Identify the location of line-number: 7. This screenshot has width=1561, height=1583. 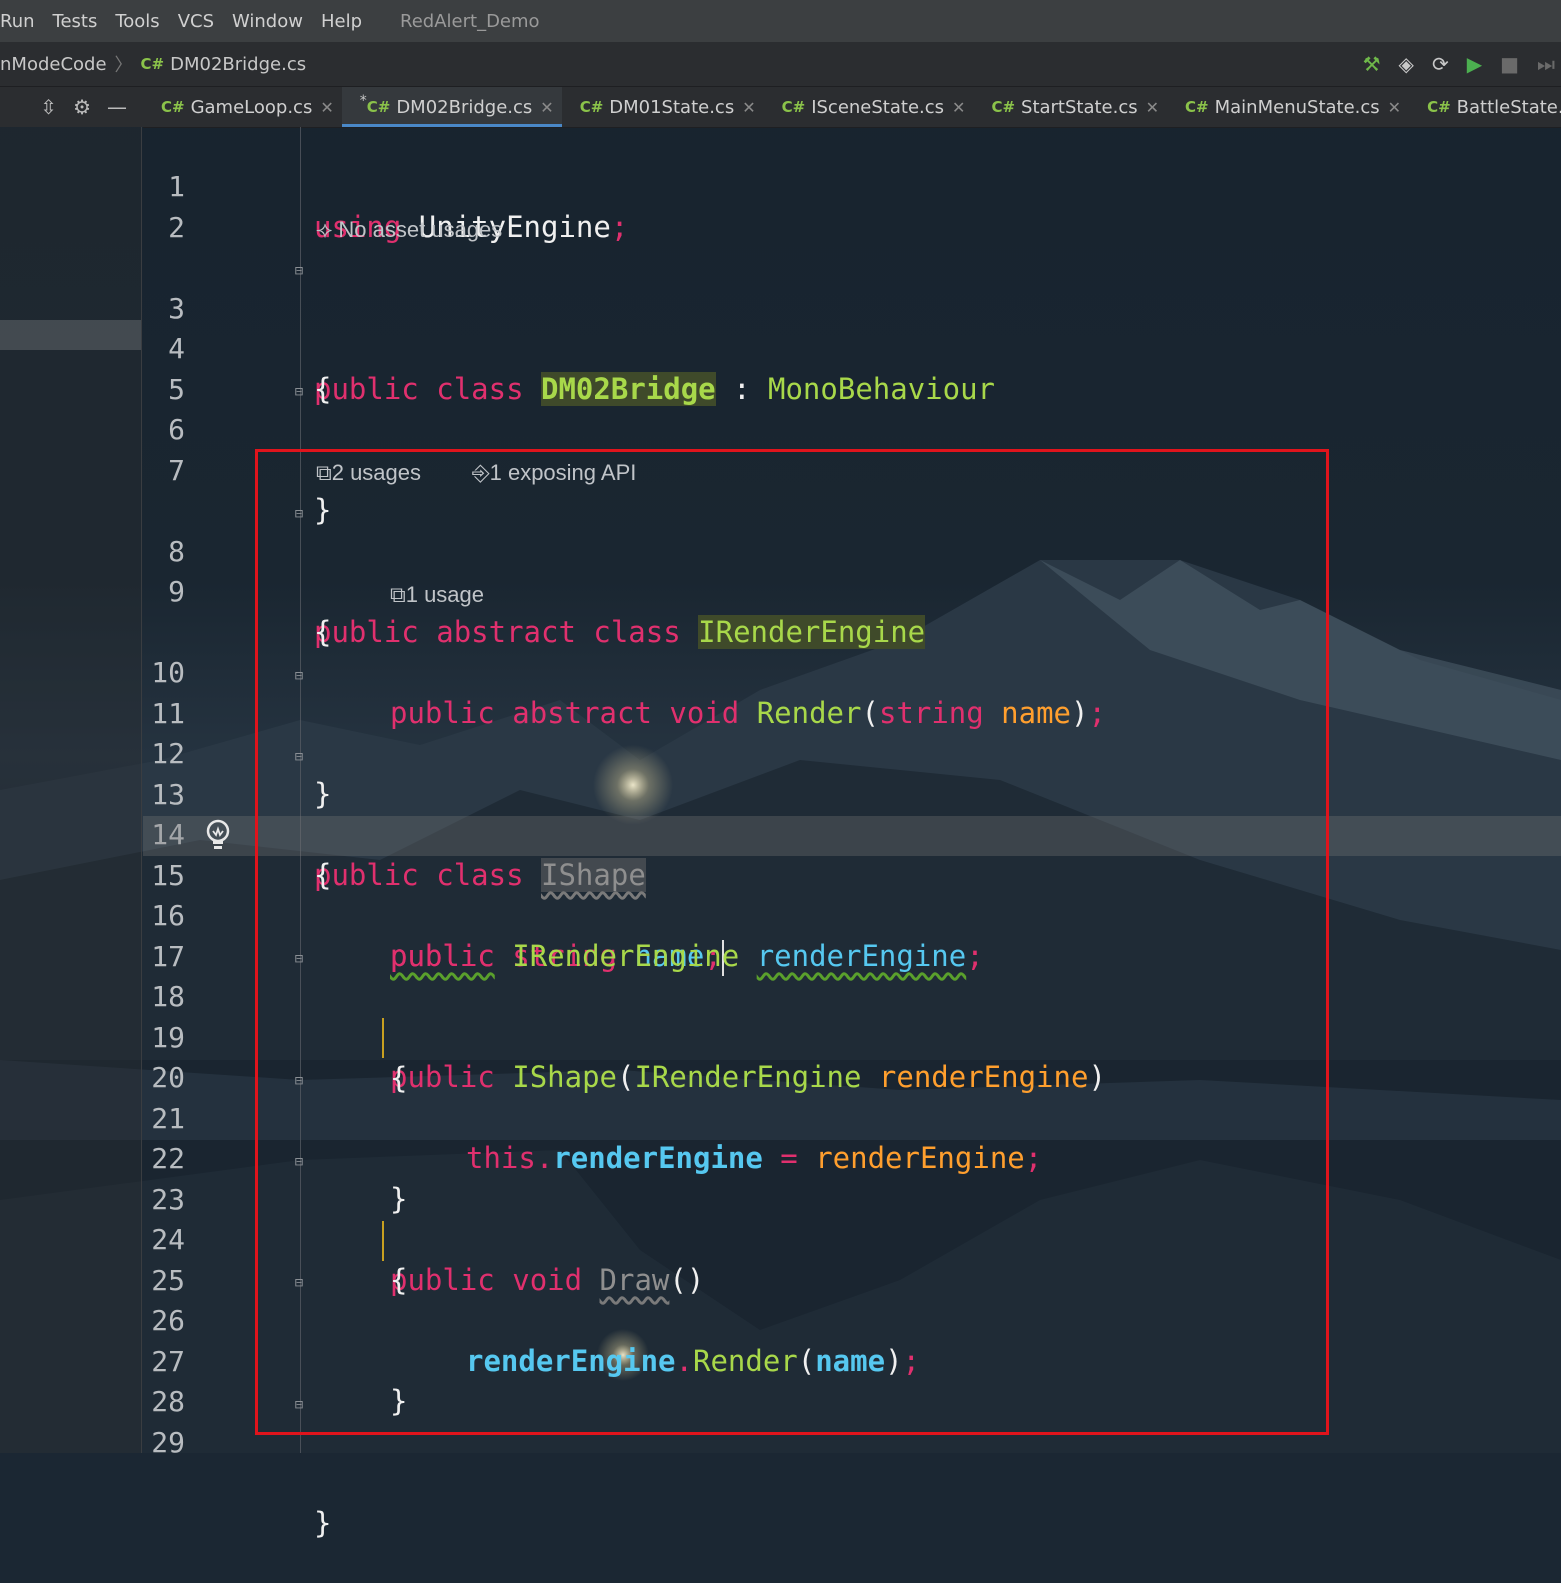
(176, 470).